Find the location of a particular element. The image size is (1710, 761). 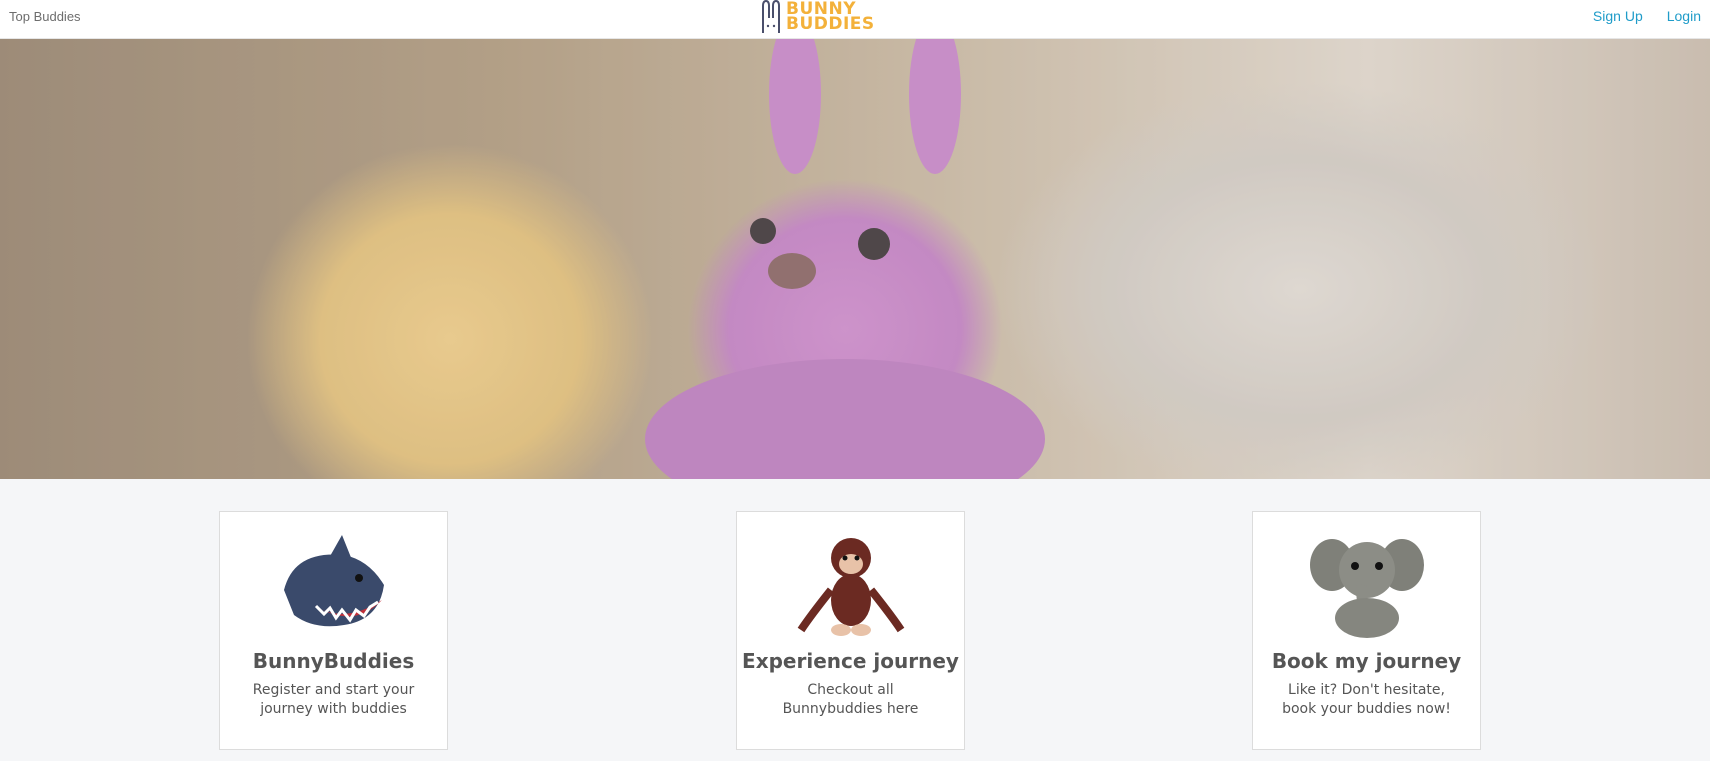

signup-link: Sign Up is located at coordinates (1618, 16).